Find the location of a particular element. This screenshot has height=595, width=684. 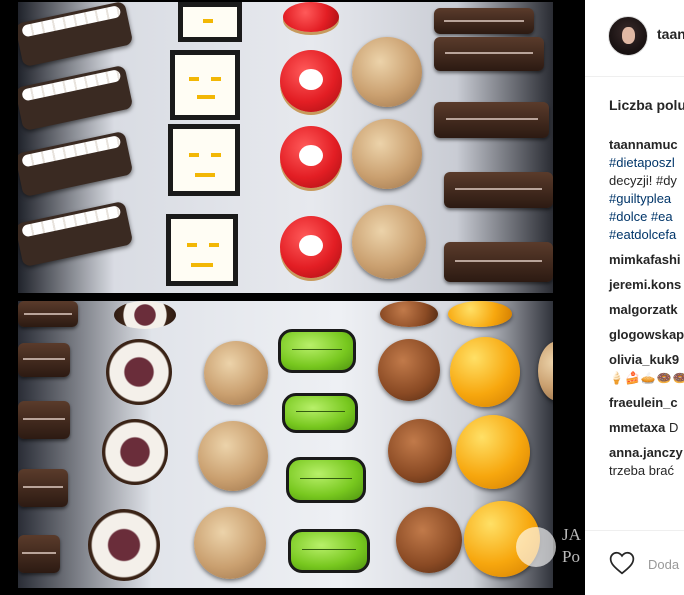

watermark-icon is located at coordinates (536, 547).